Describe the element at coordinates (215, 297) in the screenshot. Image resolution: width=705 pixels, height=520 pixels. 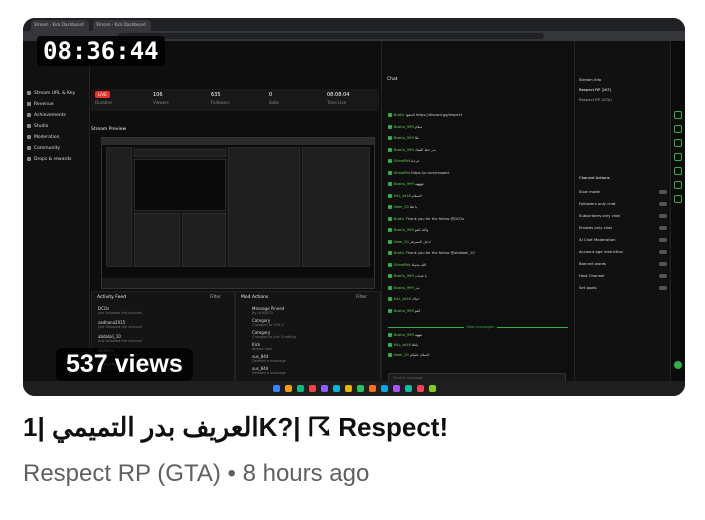
I see `activity-filter-button: Filter` at that location.